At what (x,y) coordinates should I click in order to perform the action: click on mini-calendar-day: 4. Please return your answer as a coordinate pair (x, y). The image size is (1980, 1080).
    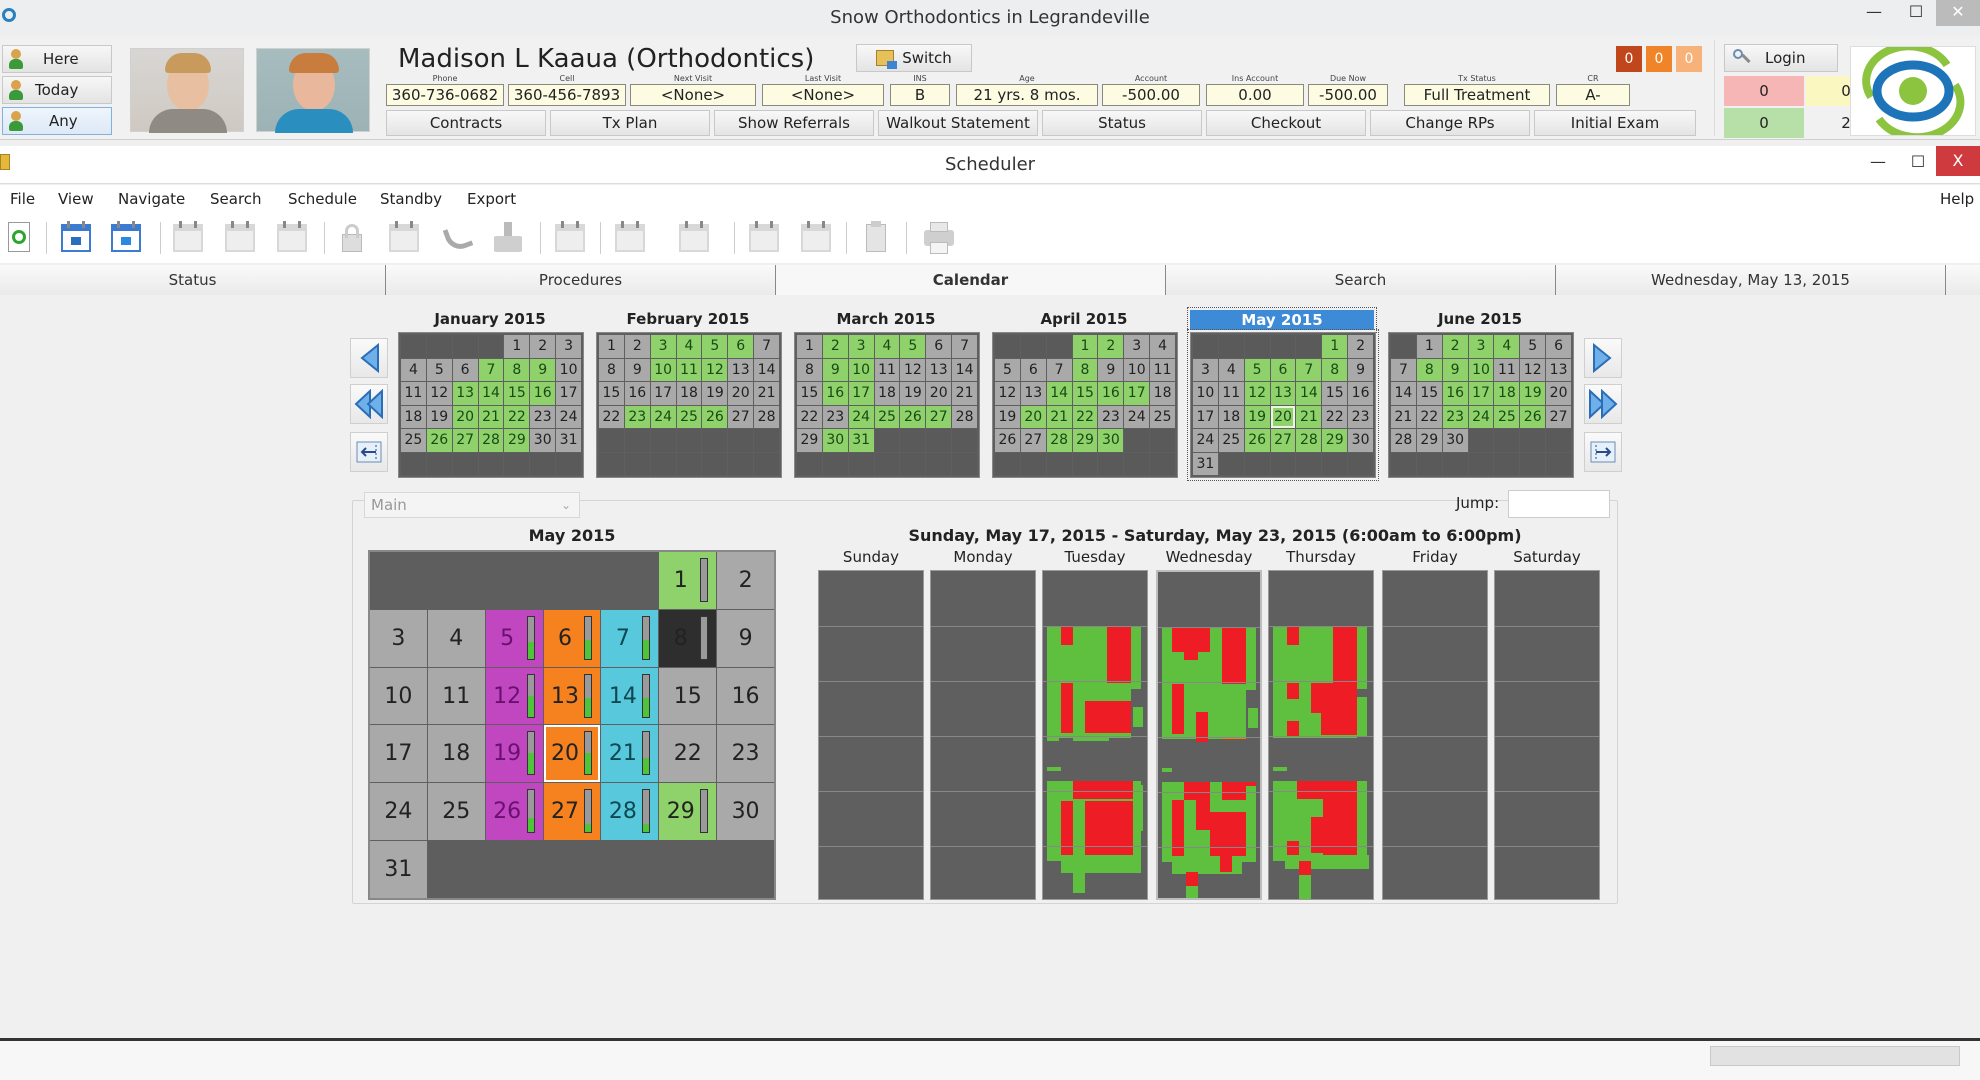
    Looking at the image, I should click on (1507, 346).